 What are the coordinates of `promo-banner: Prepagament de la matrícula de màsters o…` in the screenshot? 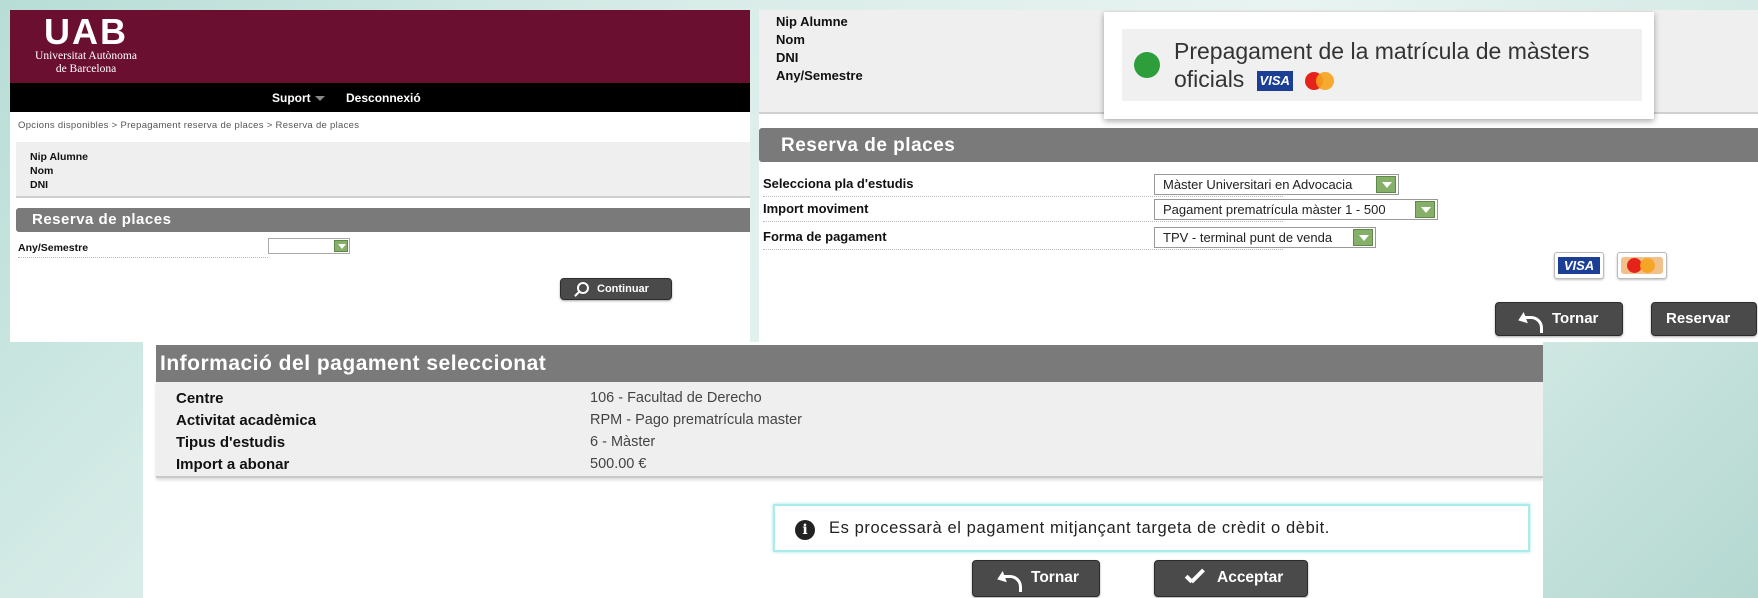 It's located at (1382, 65).